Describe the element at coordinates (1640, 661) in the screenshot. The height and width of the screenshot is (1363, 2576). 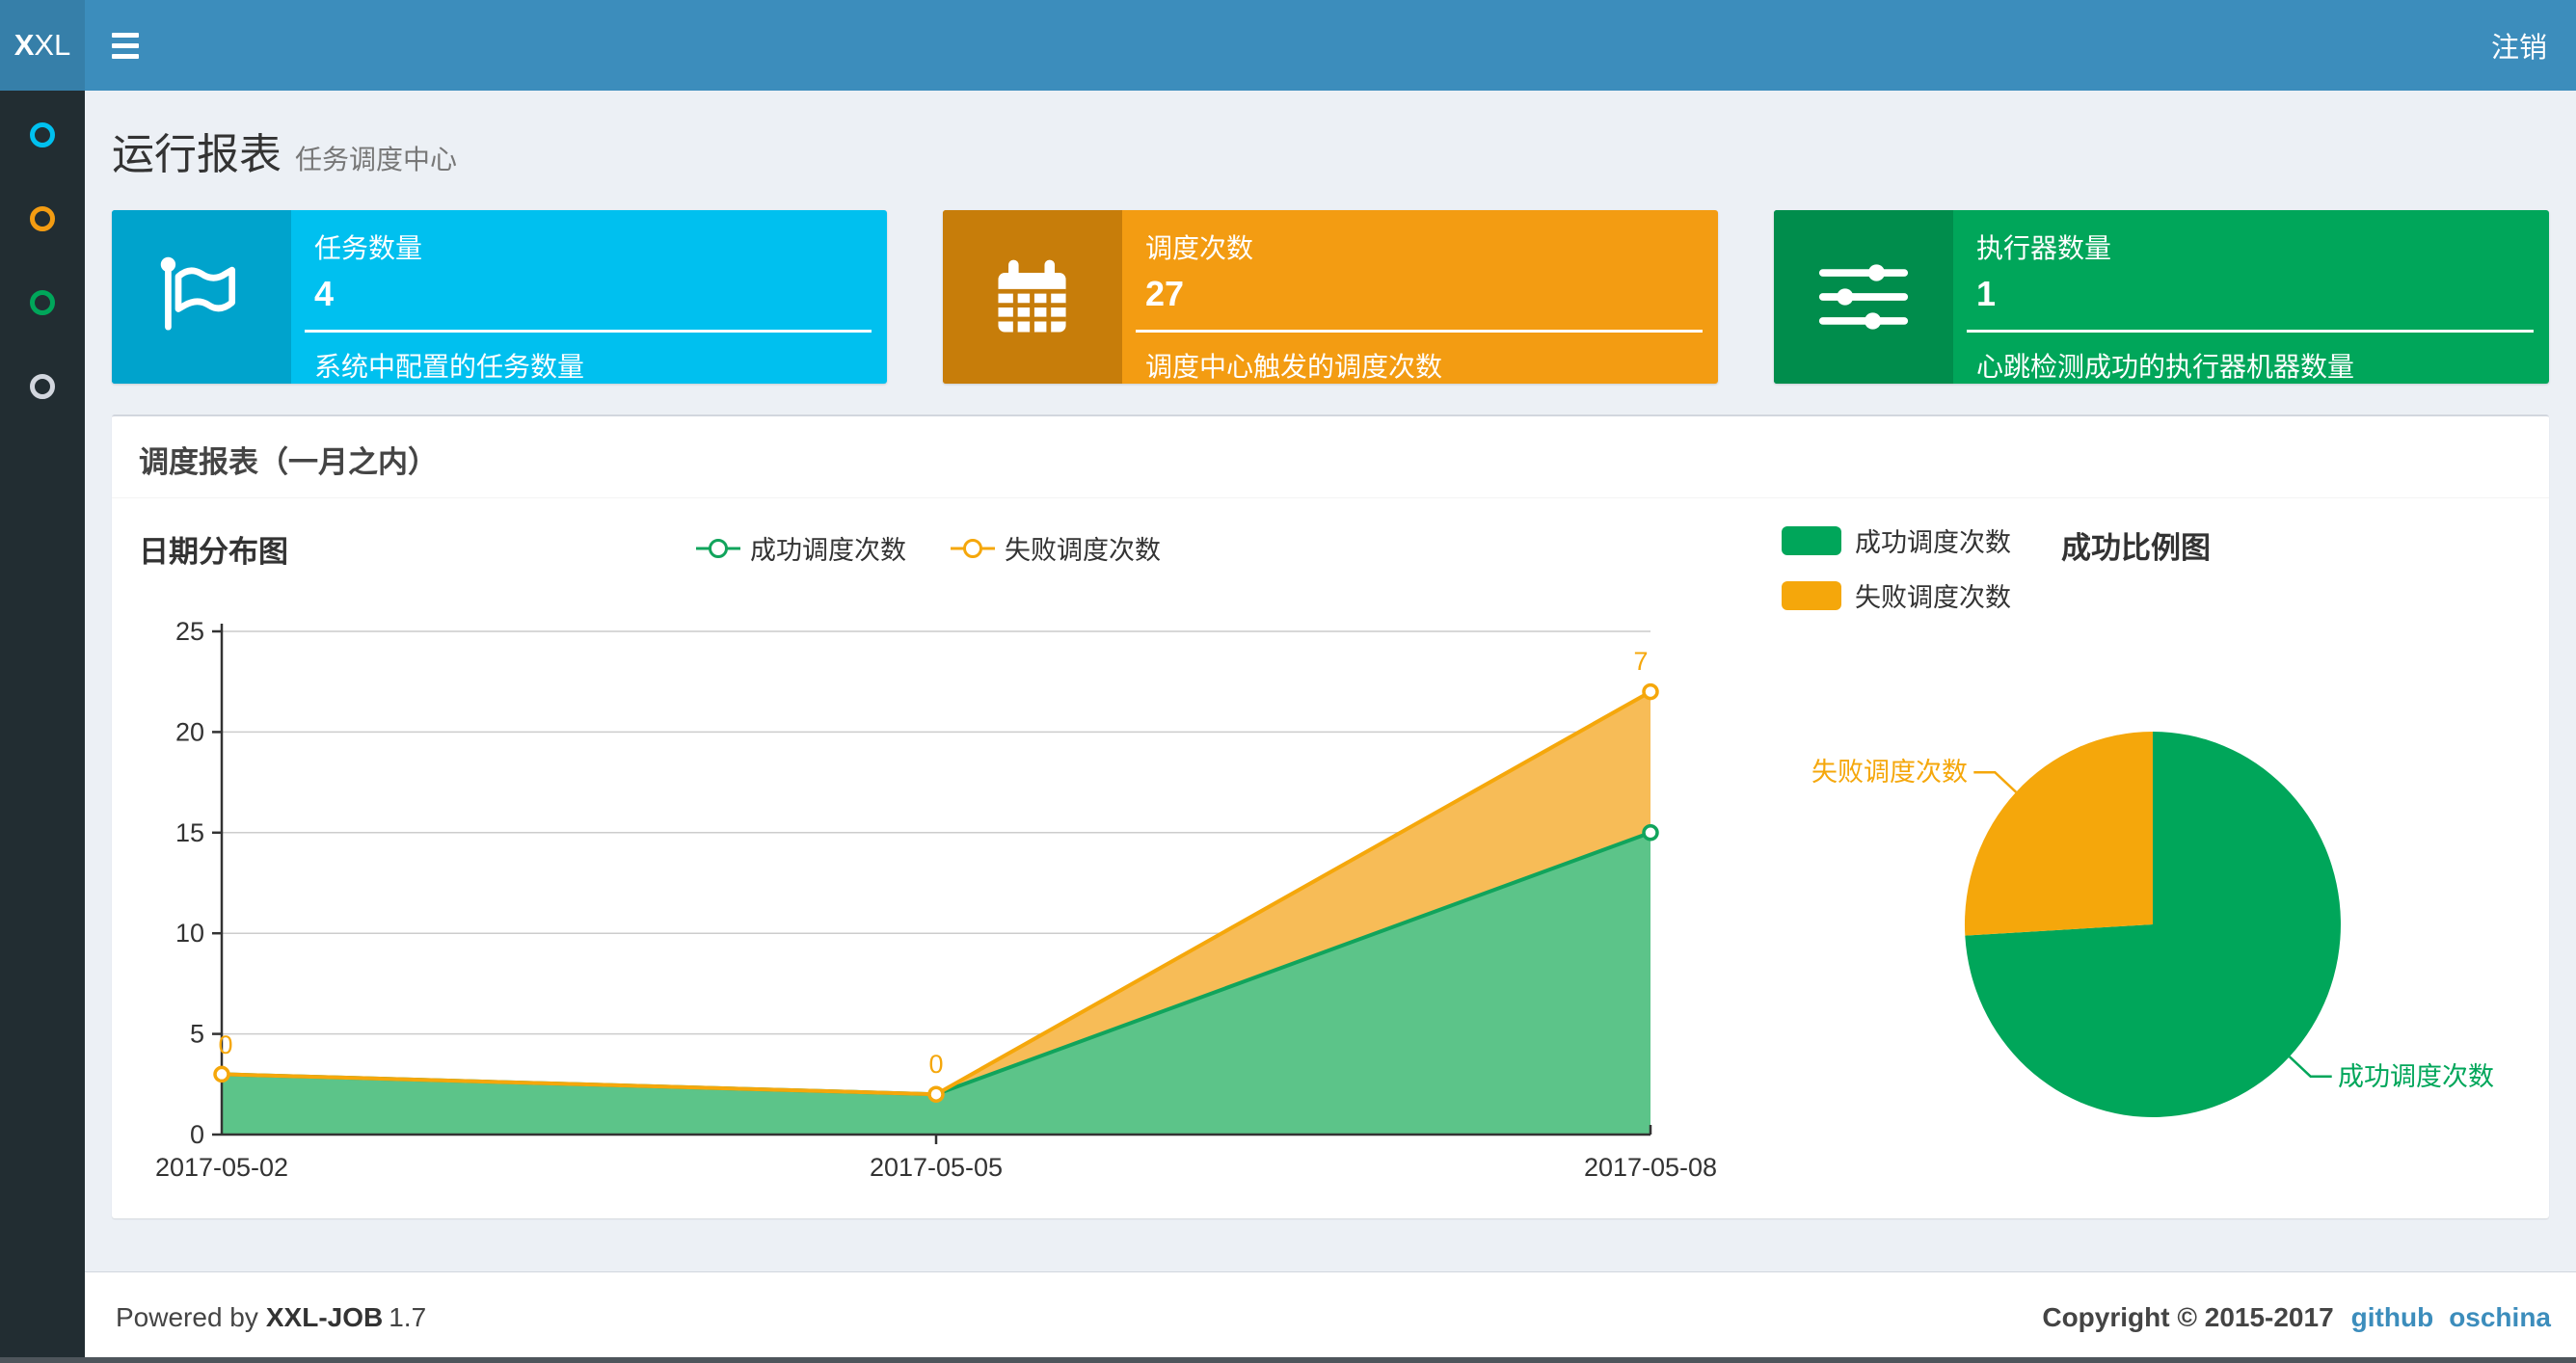
I see `point-label: 7` at that location.